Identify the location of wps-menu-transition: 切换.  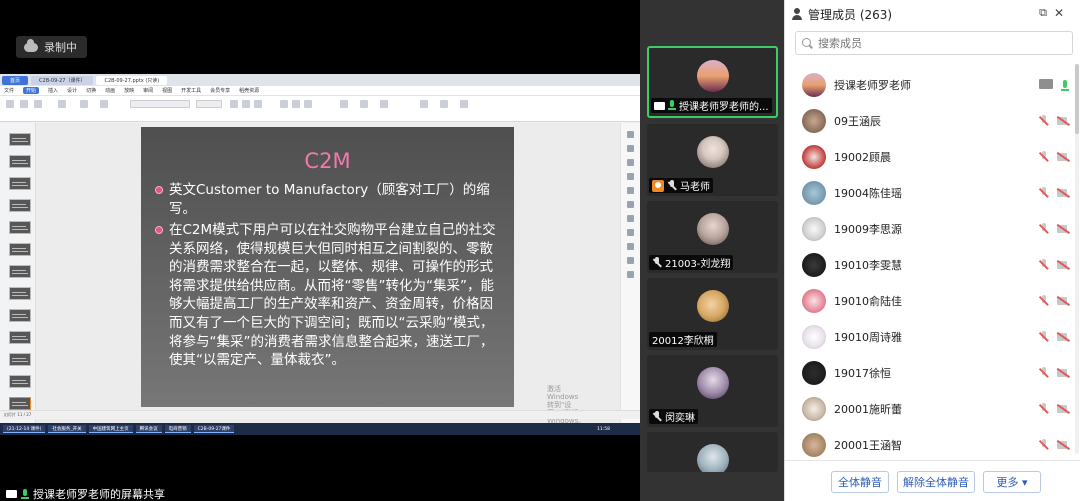
(91, 90).